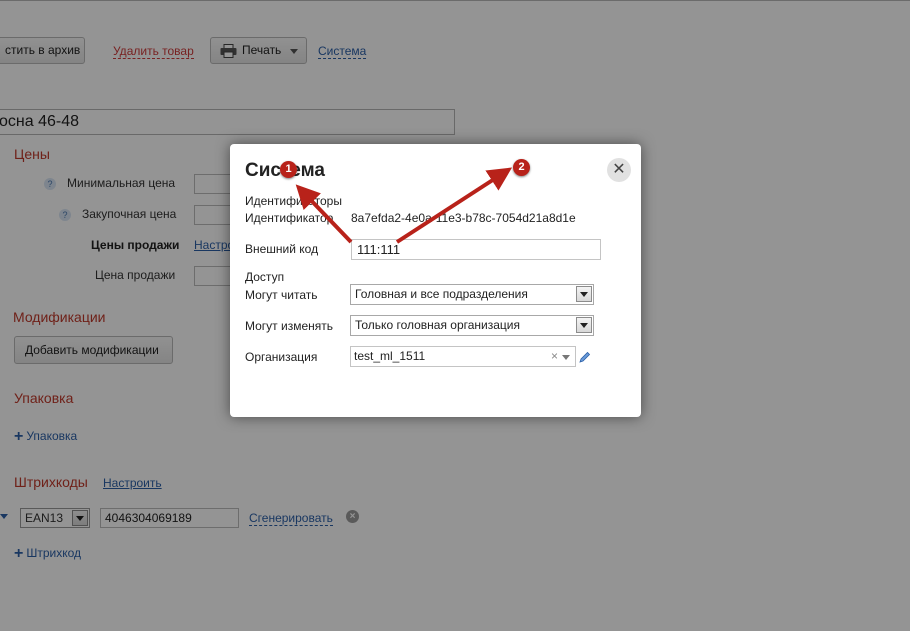  What do you see at coordinates (619, 170) in the screenshot?
I see `close-icon: ✕` at bounding box center [619, 170].